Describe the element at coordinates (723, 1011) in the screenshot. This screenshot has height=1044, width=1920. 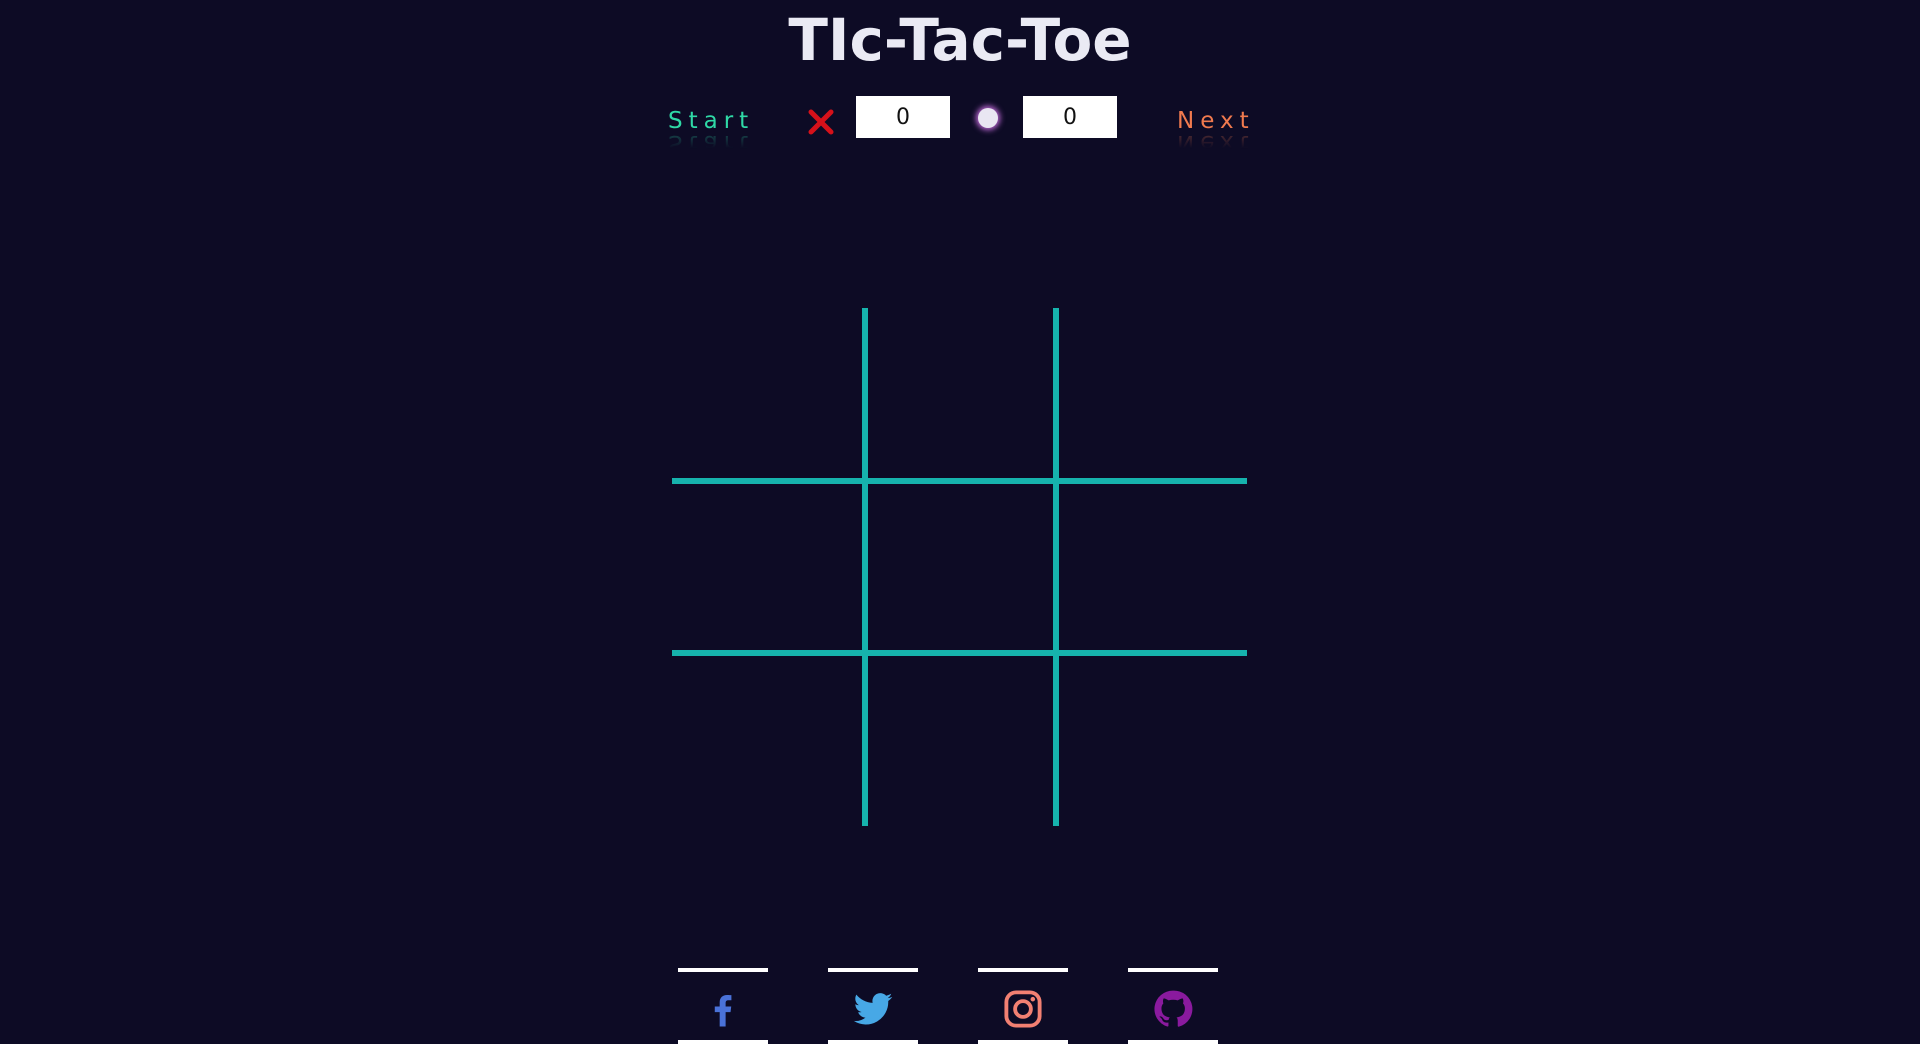
I see `facebook-icon` at that location.